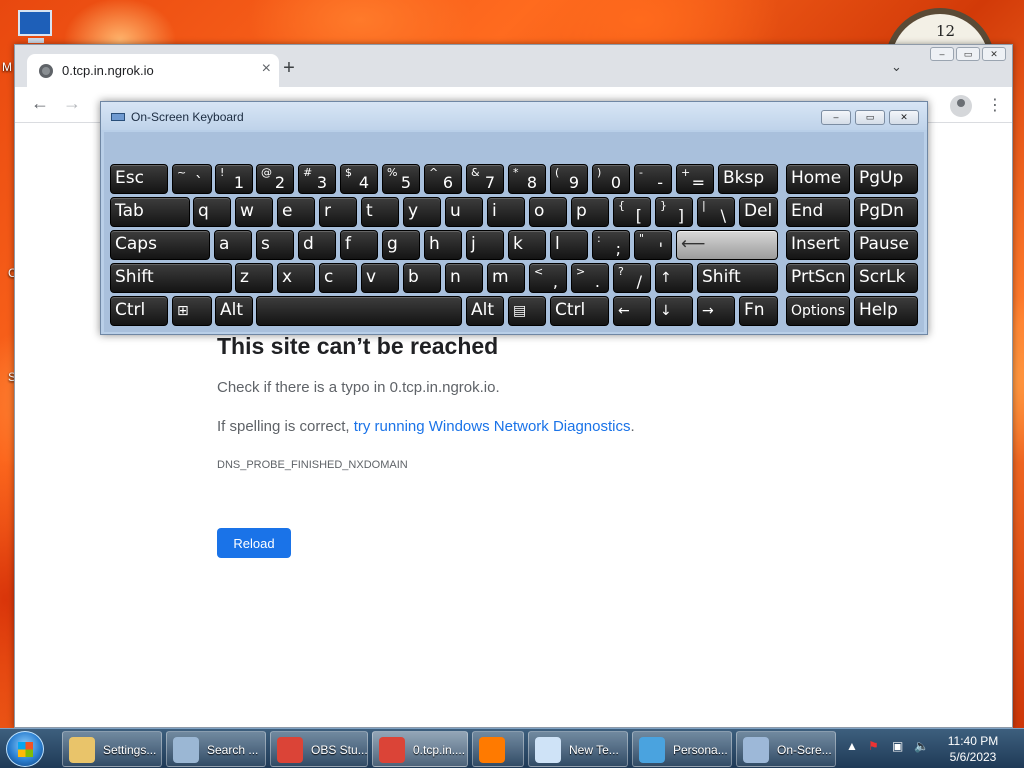  Describe the element at coordinates (870, 117) in the screenshot. I see `osk-maximize-button: ▭` at that location.